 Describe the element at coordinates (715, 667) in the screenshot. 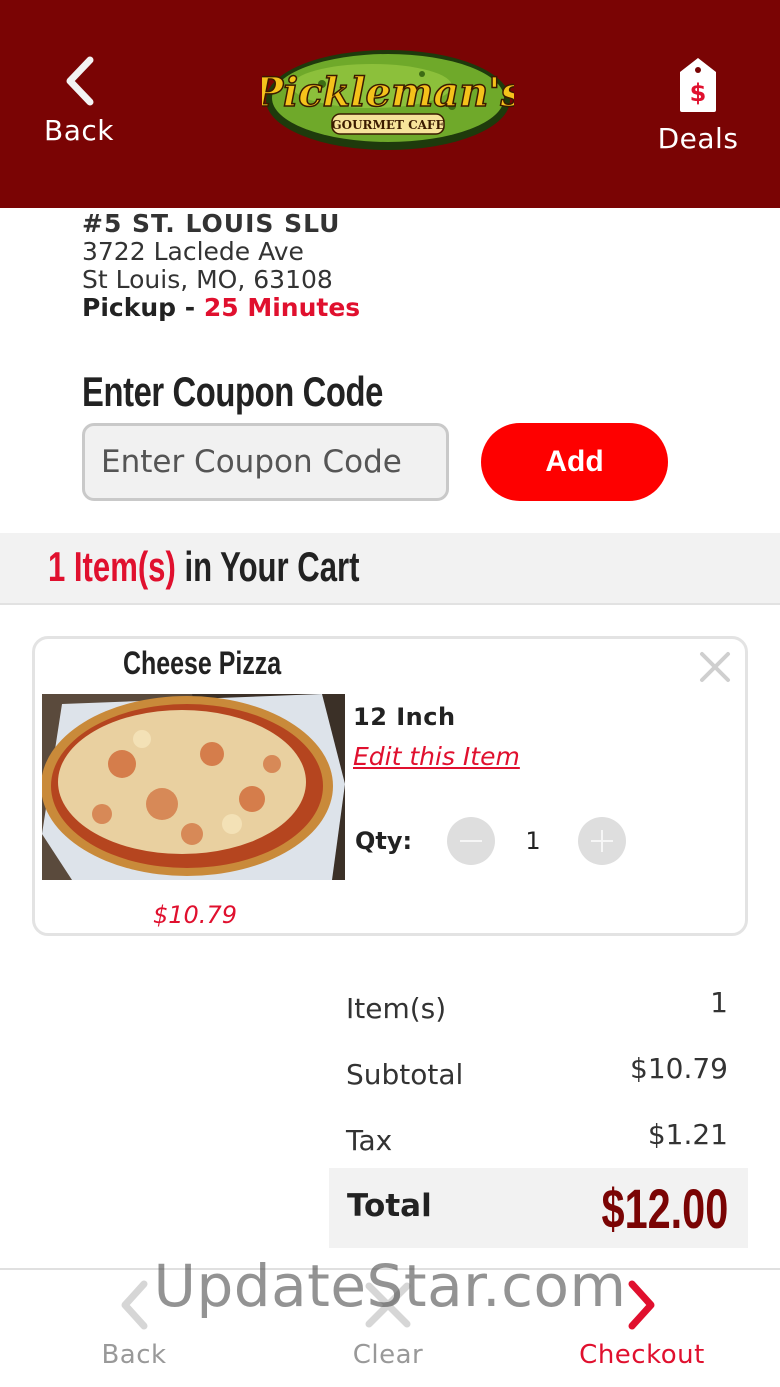

I see `remove-item-icon` at that location.